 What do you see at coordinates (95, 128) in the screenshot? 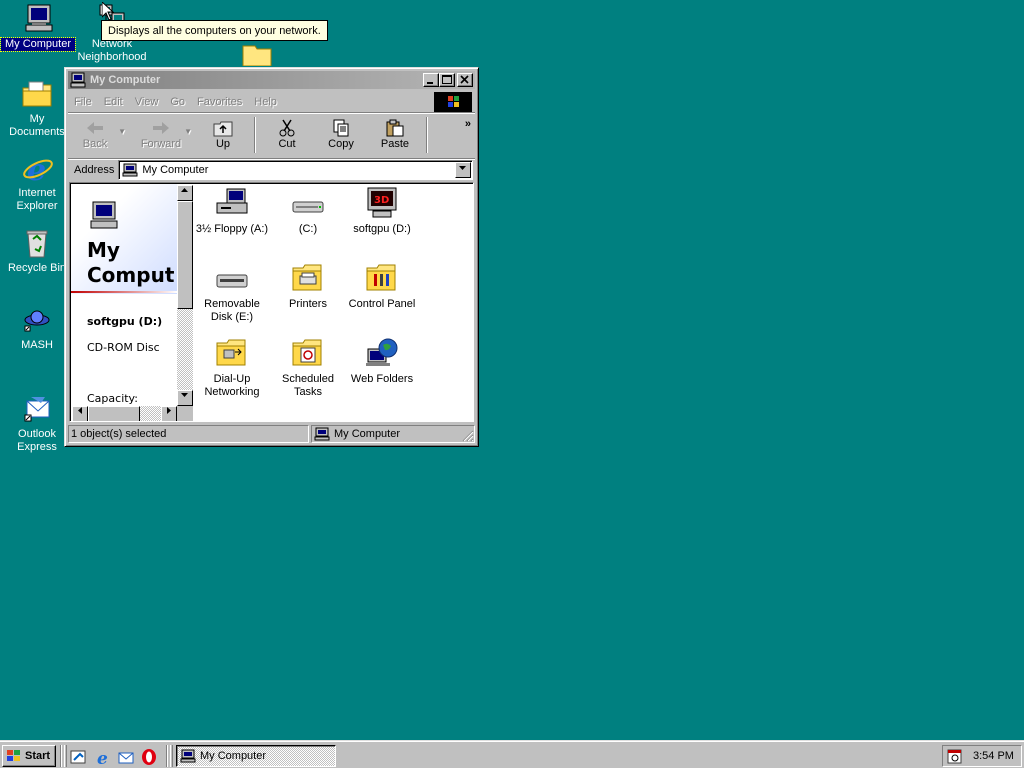
I see `back-arrow-icon` at bounding box center [95, 128].